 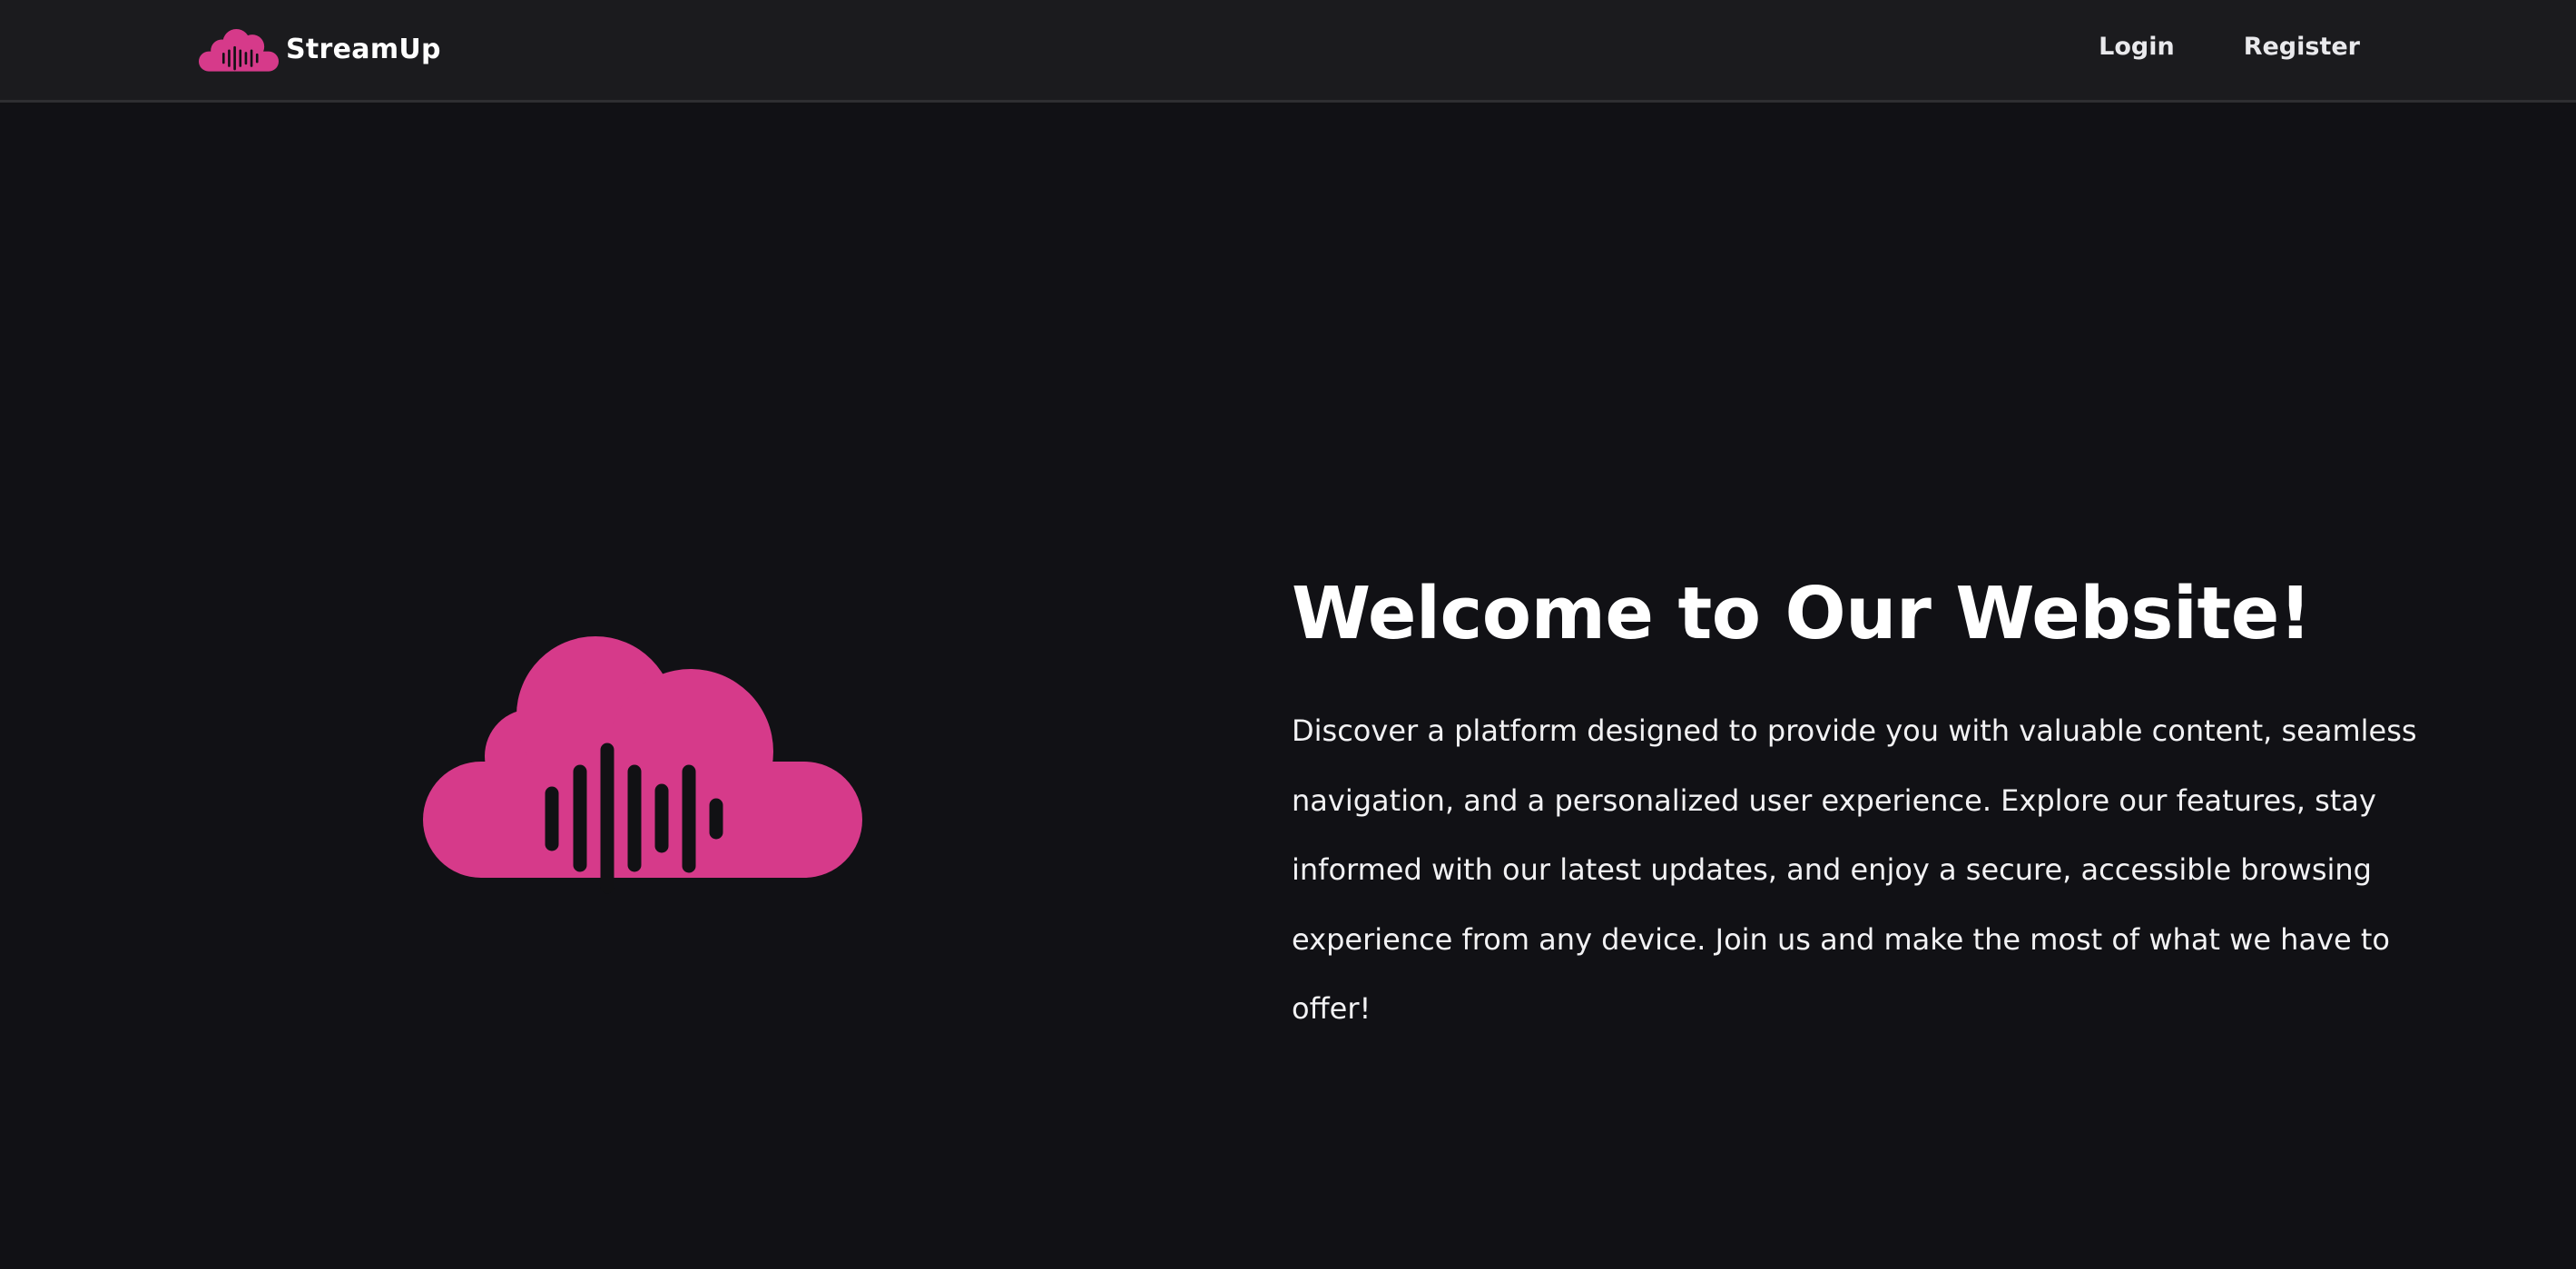 What do you see at coordinates (1802, 613) in the screenshot?
I see `hero-title: Welcome to Our Website!` at bounding box center [1802, 613].